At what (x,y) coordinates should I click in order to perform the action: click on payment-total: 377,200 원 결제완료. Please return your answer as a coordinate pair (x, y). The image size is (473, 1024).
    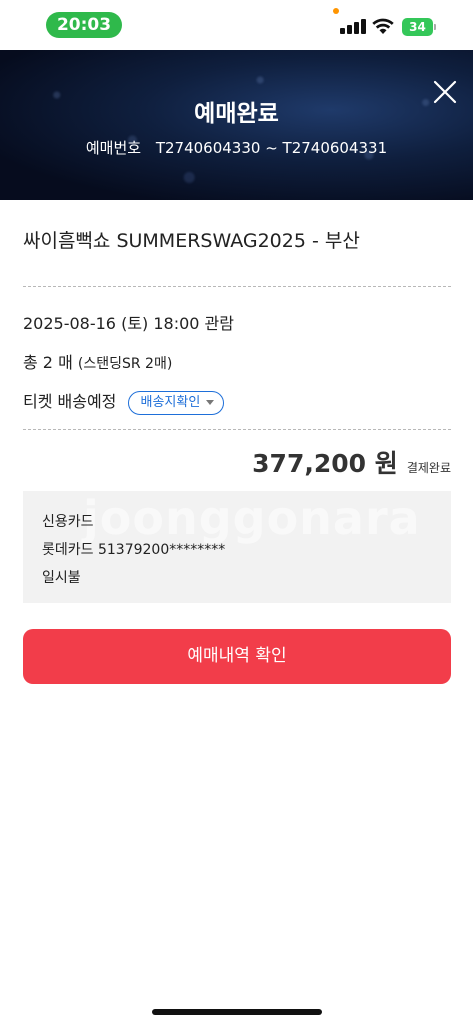
    Looking at the image, I should click on (351, 462).